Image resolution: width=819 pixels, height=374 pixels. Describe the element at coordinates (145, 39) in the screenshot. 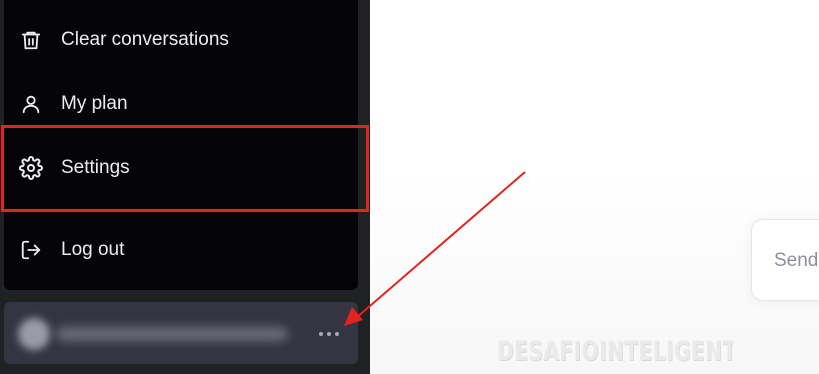

I see `menu-item-label: Clear conversations` at that location.